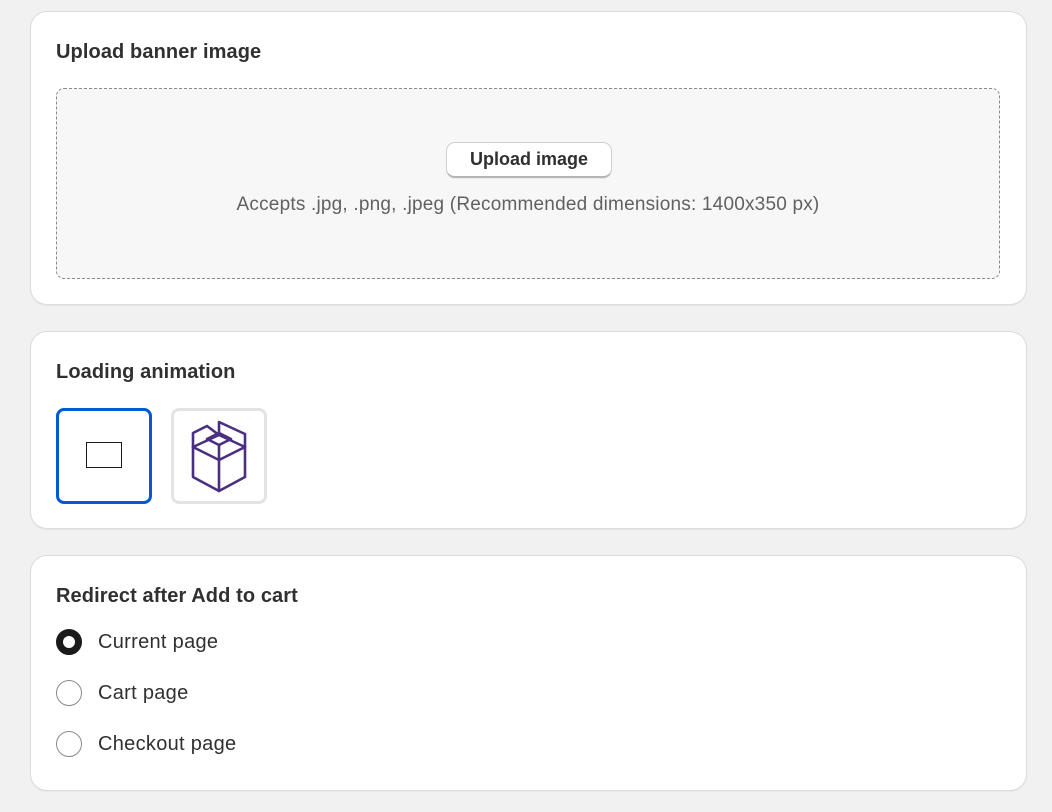  I want to click on loading-animation-title: Loading animation, so click(146, 372).